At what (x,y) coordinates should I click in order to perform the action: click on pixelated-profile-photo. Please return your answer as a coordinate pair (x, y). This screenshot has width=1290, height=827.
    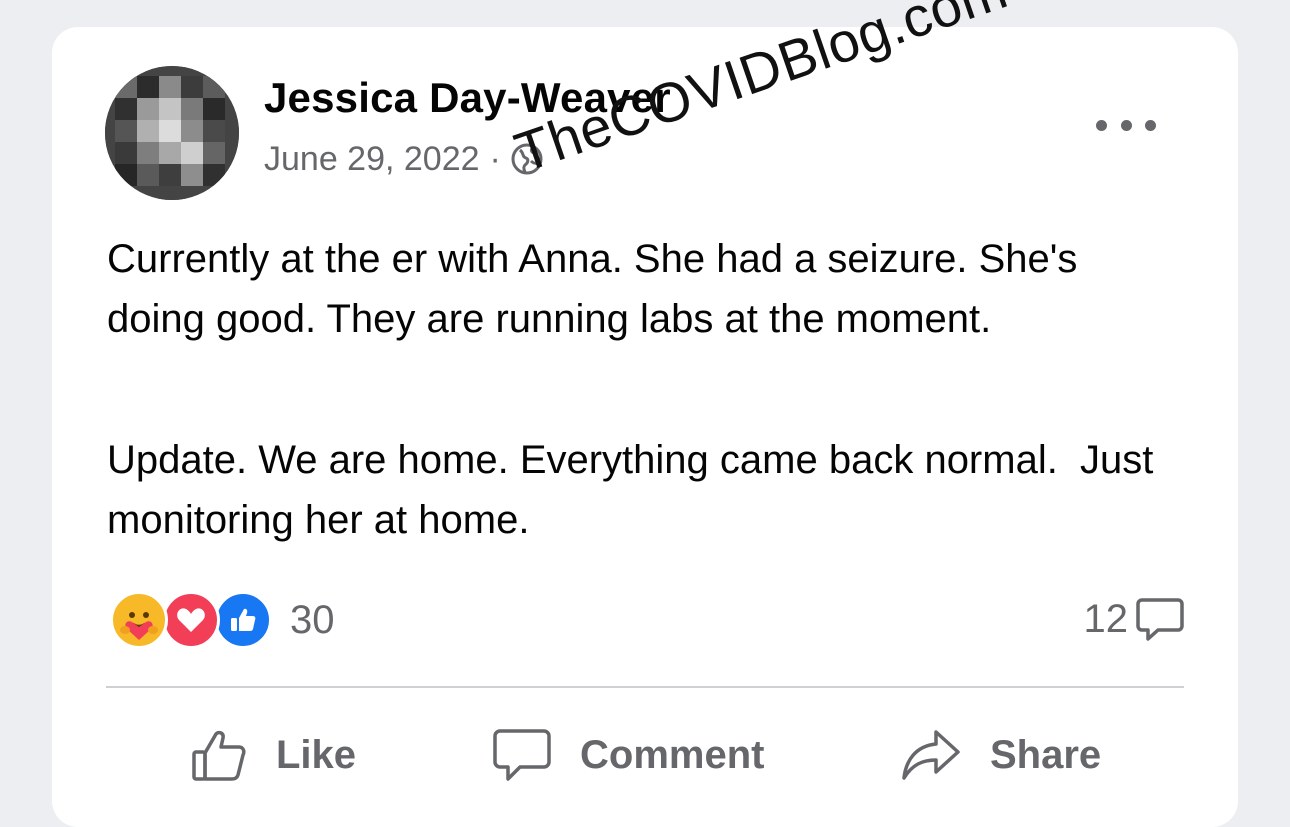
    Looking at the image, I should click on (172, 133).